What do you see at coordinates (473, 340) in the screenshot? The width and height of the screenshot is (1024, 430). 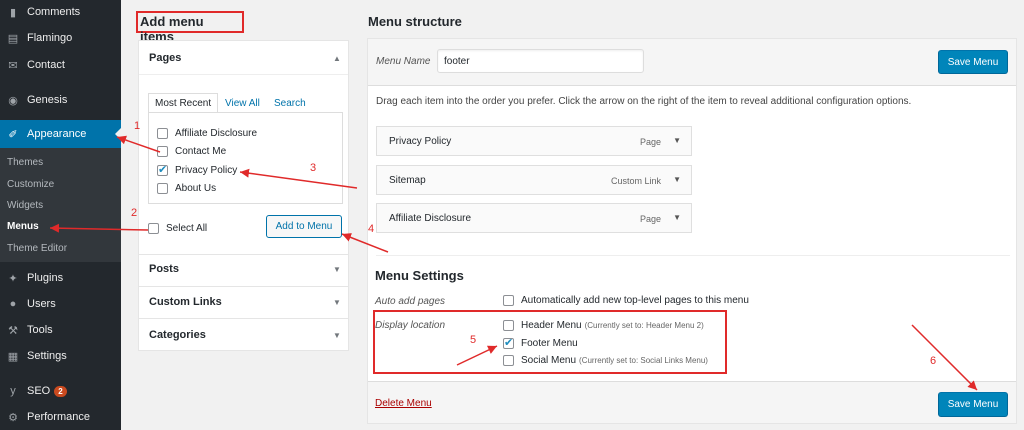 I see `annotation-number-5: 5` at bounding box center [473, 340].